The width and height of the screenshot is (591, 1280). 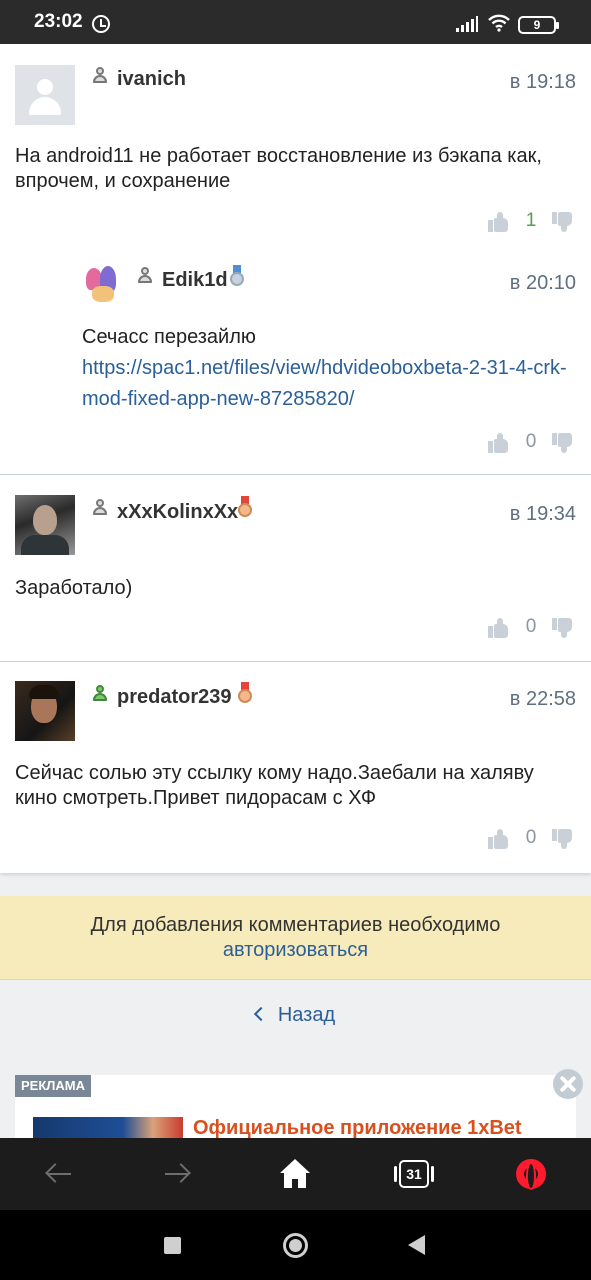 I want to click on wifi-icon, so click(x=499, y=23).